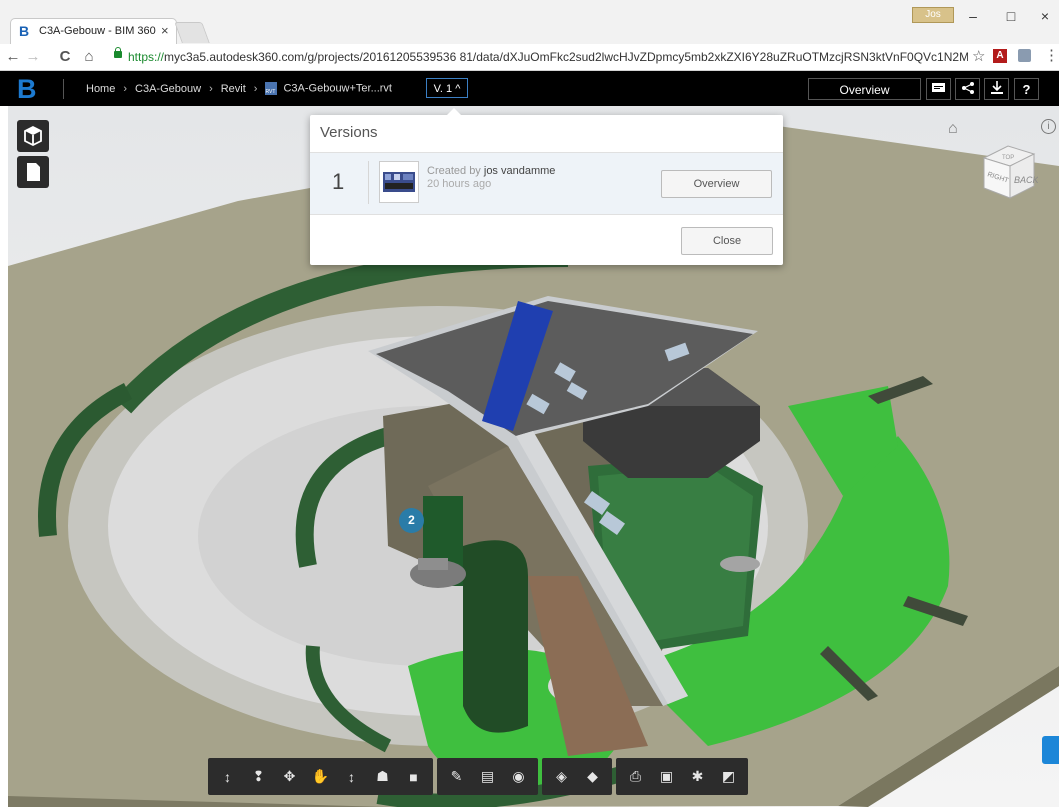 The height and width of the screenshot is (807, 1059). Describe the element at coordinates (447, 88) in the screenshot. I see `version-dropdown-button: V. 1 ^` at that location.